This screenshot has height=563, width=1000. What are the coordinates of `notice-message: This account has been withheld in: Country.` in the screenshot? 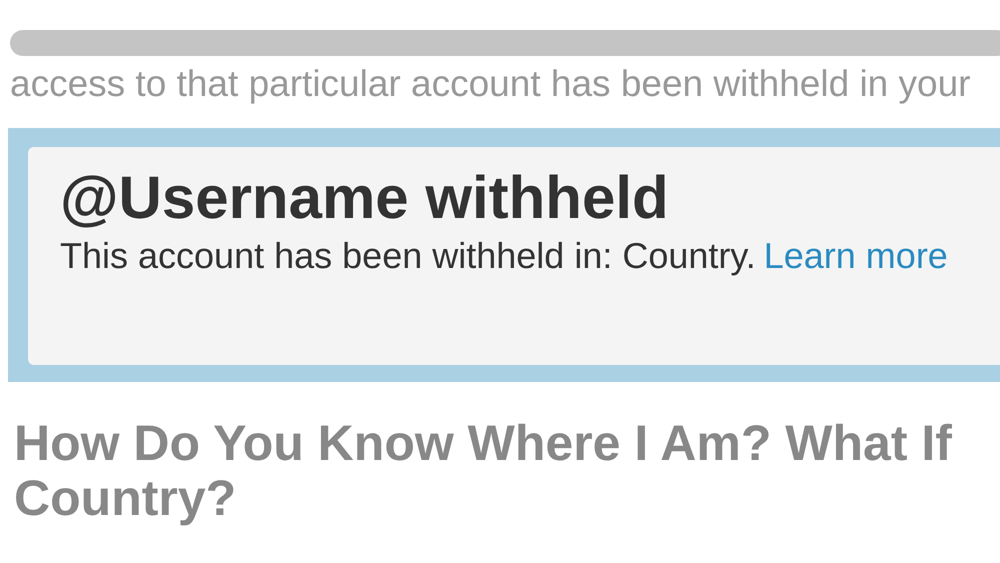 It's located at (408, 255).